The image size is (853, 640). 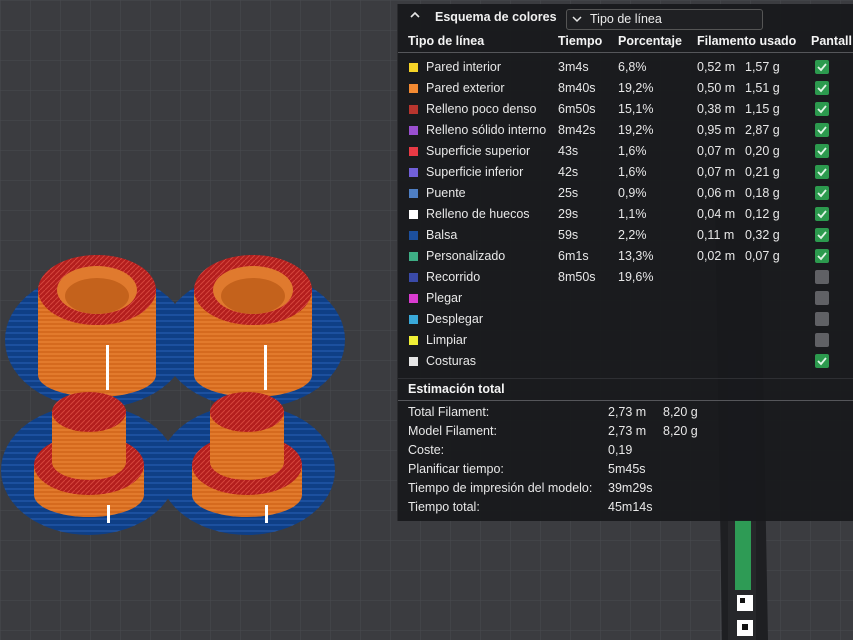 What do you see at coordinates (636, 109) in the screenshot?
I see `feature-percent: 15,1%` at bounding box center [636, 109].